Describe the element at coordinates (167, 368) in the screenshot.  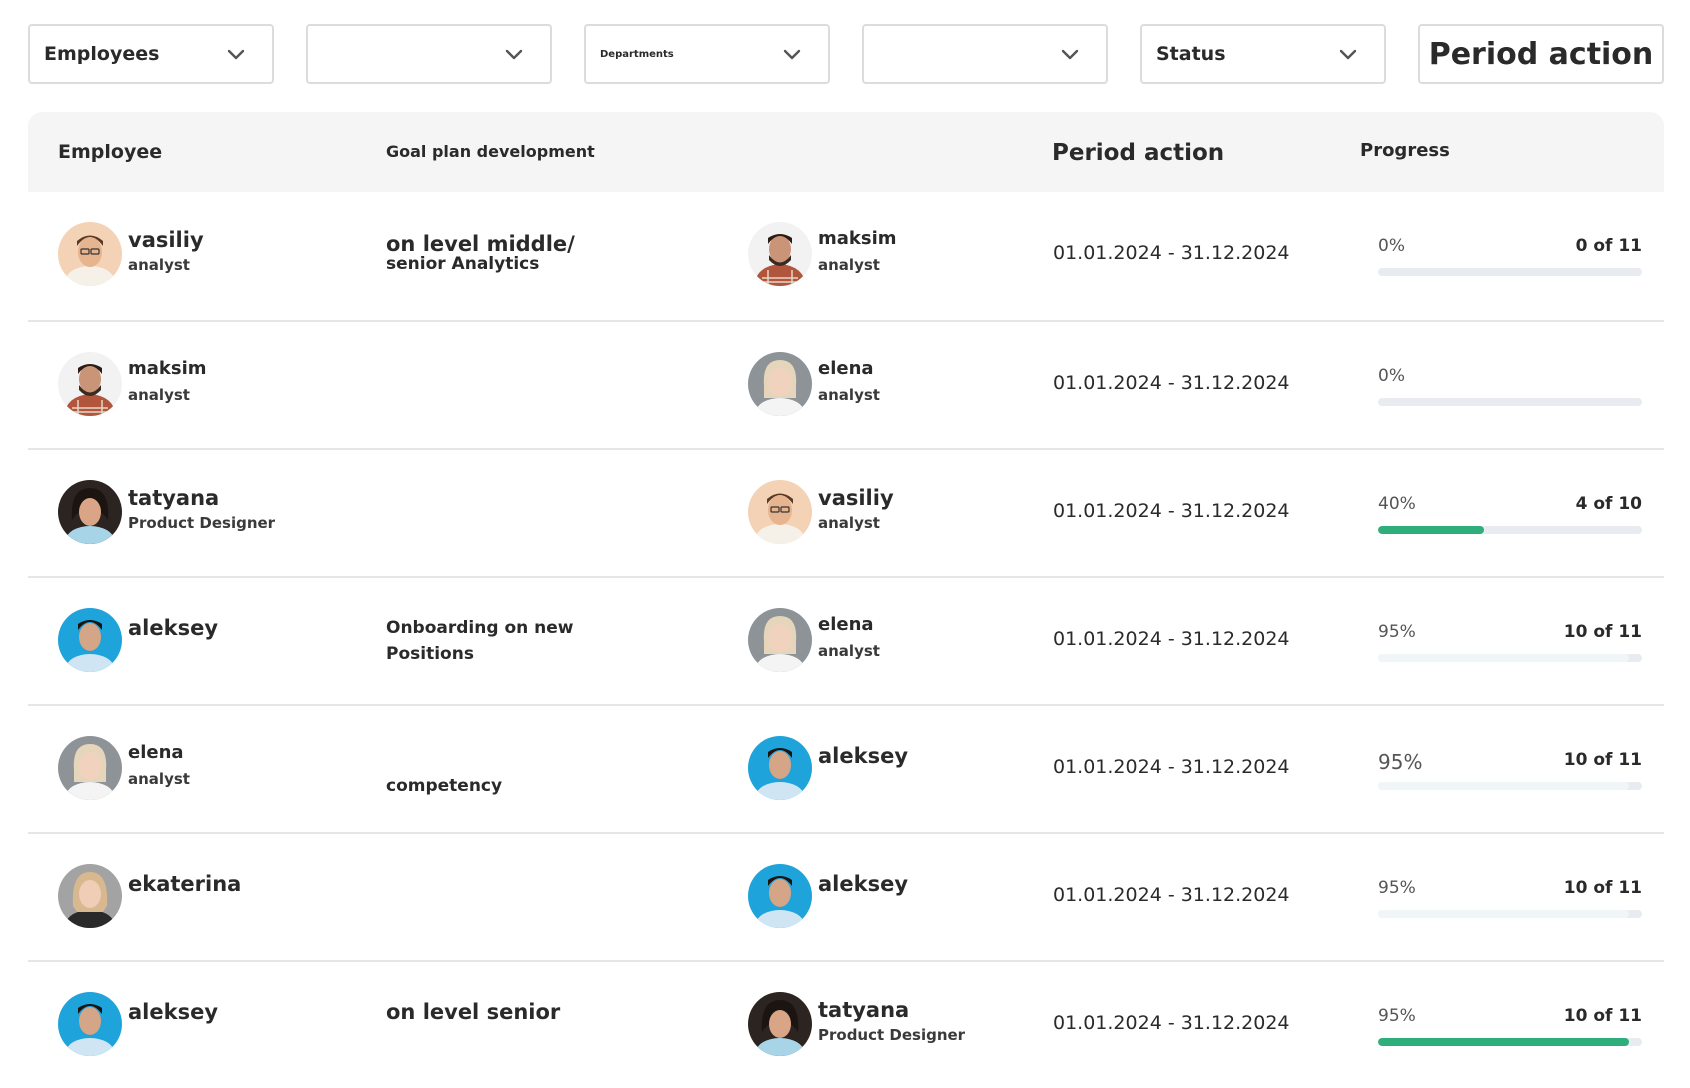
I see `employee-name: maksim` at that location.